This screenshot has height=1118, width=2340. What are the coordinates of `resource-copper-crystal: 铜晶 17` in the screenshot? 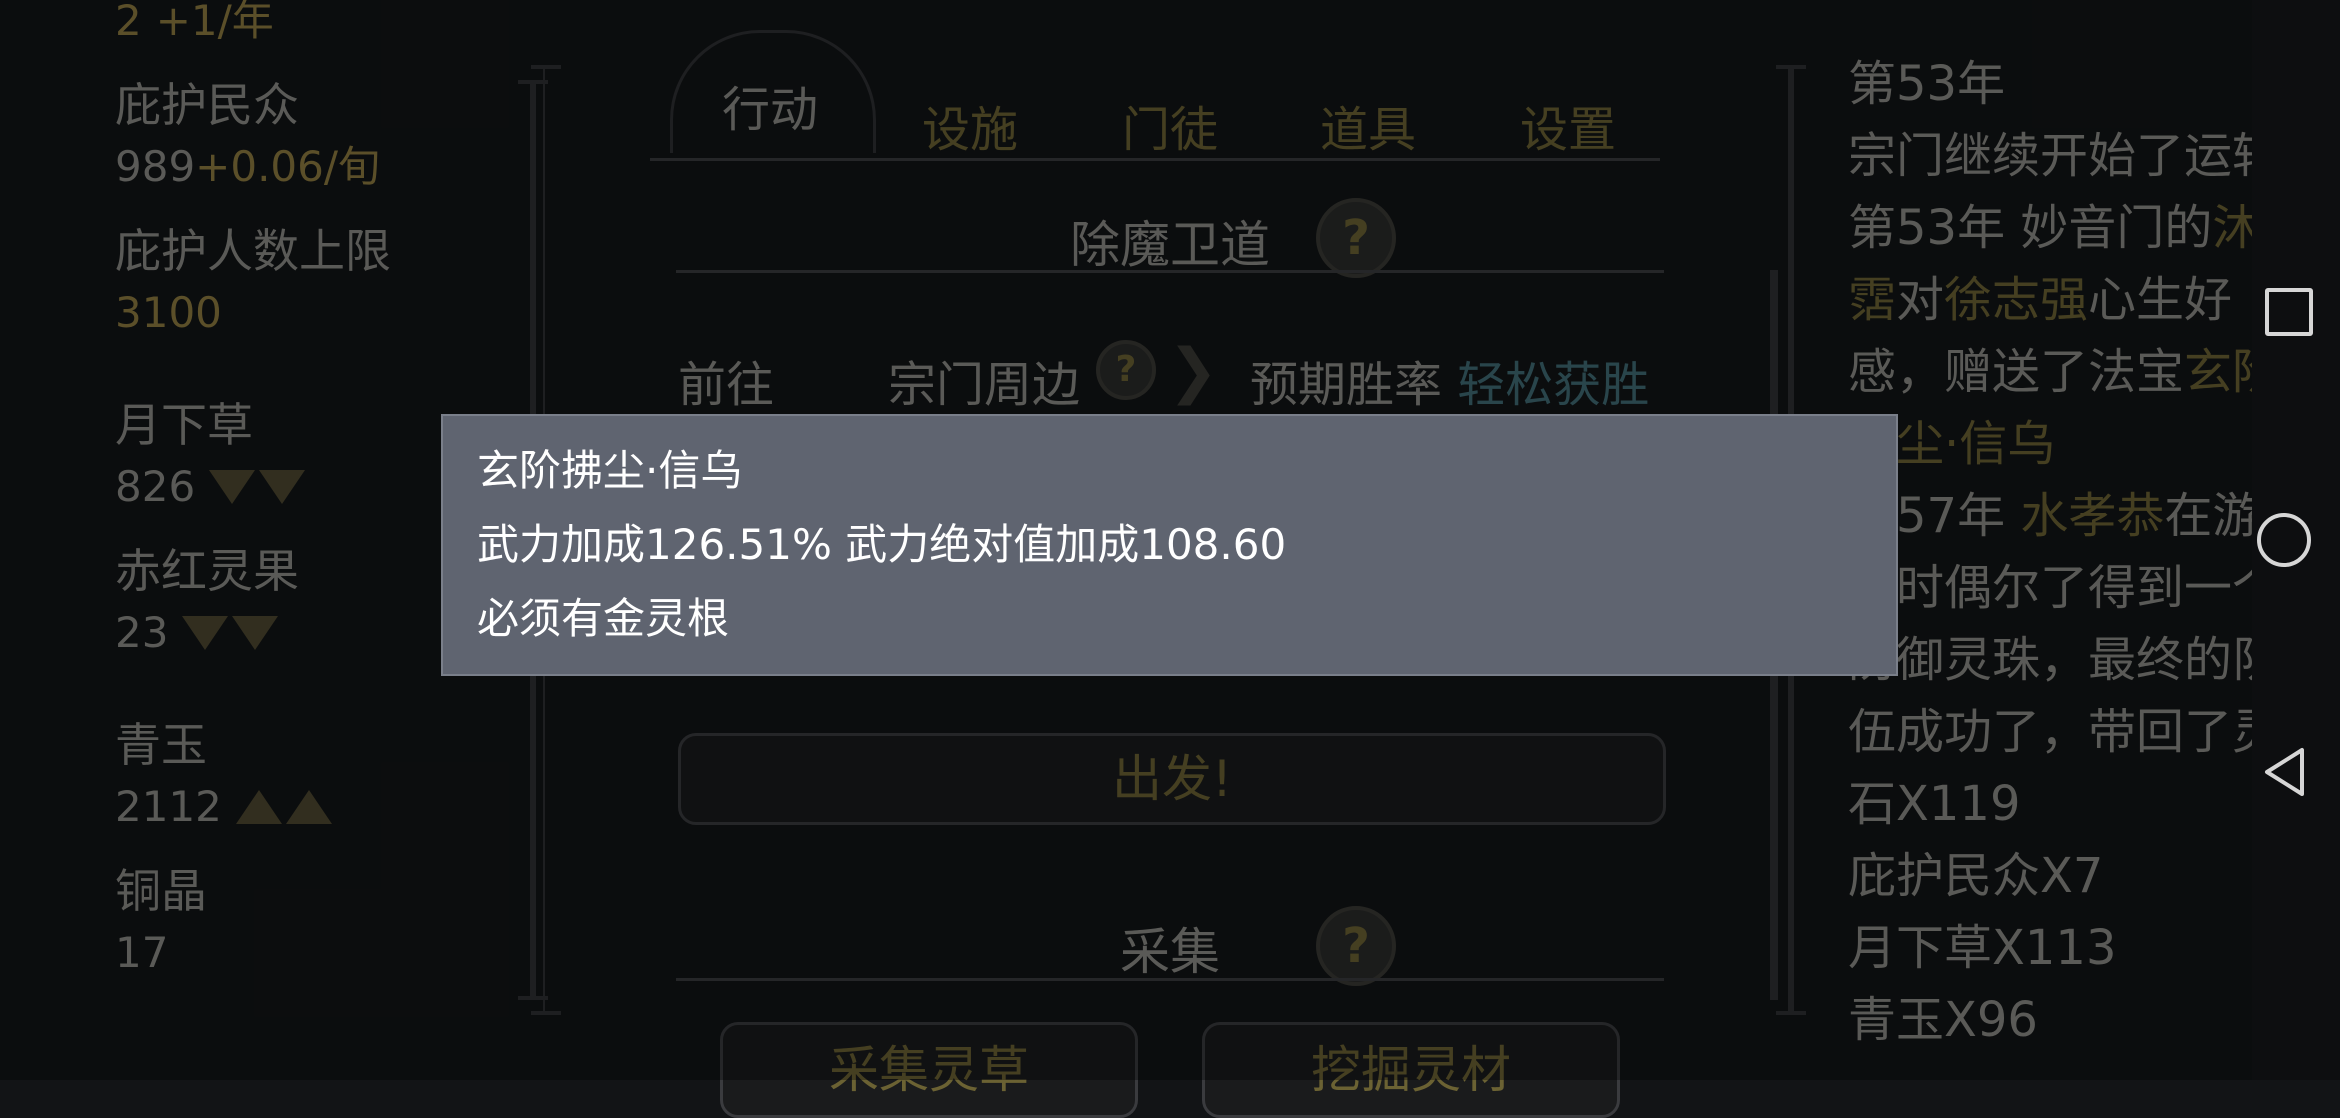 It's located at (280, 922).